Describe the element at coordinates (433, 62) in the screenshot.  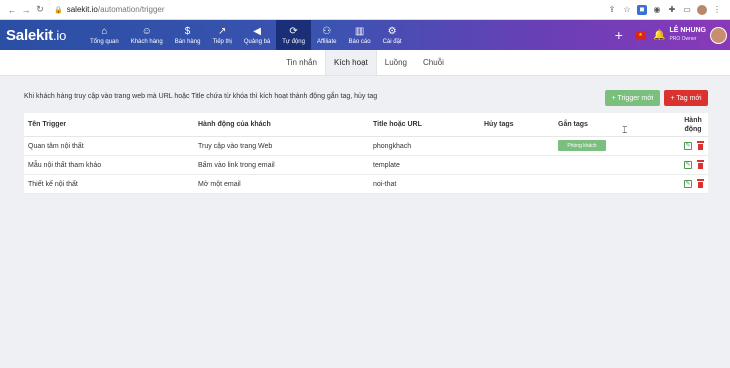
I see `tab-chuoi: Chuỗi` at that location.